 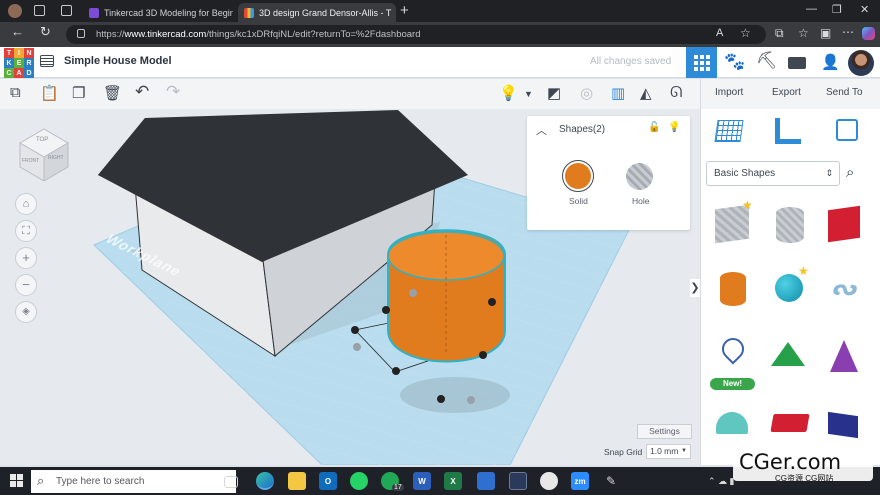 What do you see at coordinates (767, 61) in the screenshot?
I see `bricks-pickaxe-icon: ⛏` at bounding box center [767, 61].